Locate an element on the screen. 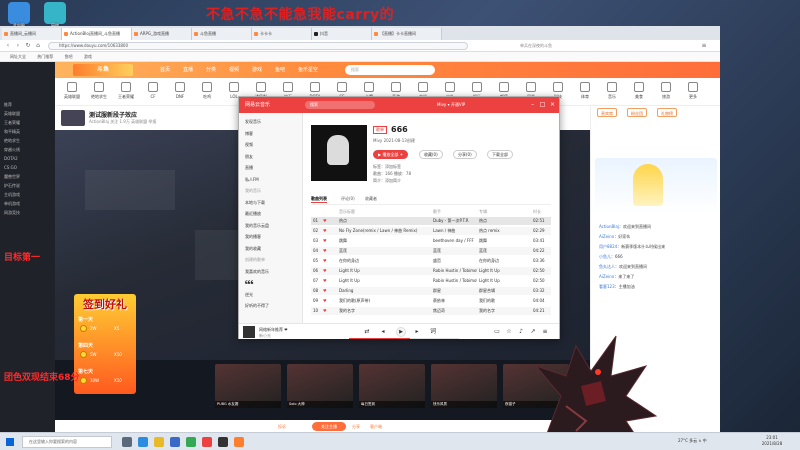 This screenshot has width=800, height=450. store-icon is located at coordinates (175, 442).